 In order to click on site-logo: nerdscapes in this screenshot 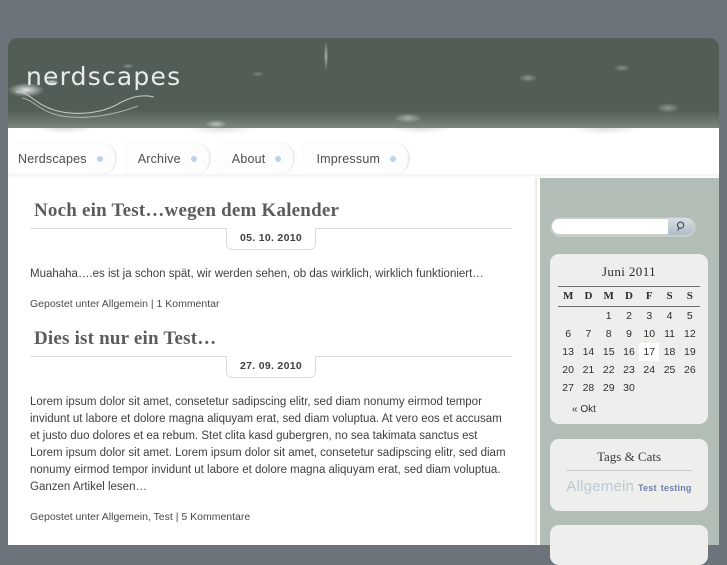, I will do `click(103, 76)`.